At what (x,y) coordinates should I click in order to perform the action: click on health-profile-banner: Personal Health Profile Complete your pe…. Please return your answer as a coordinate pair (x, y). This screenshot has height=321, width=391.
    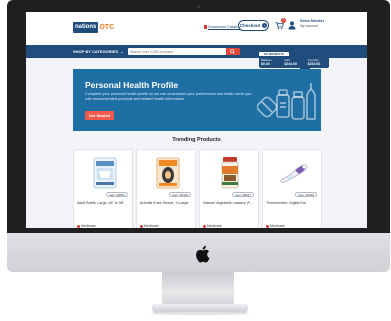
    Looking at the image, I should click on (197, 100).